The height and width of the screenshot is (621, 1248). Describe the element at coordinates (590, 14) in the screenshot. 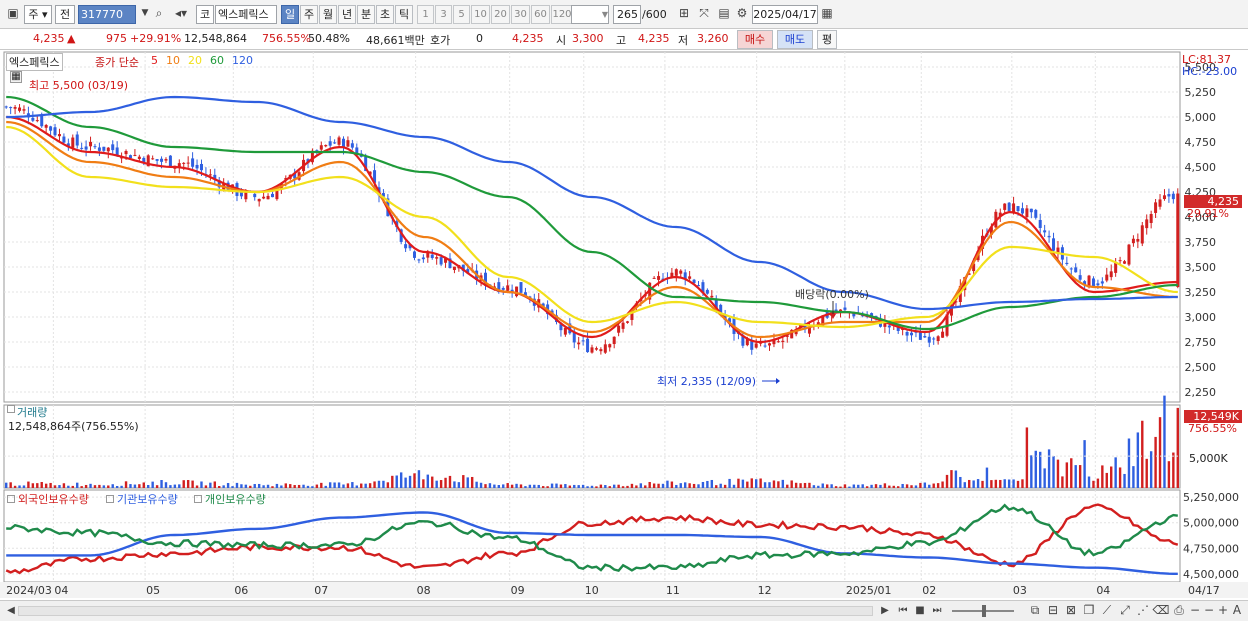

I see `interval-dropdown: ▼` at that location.